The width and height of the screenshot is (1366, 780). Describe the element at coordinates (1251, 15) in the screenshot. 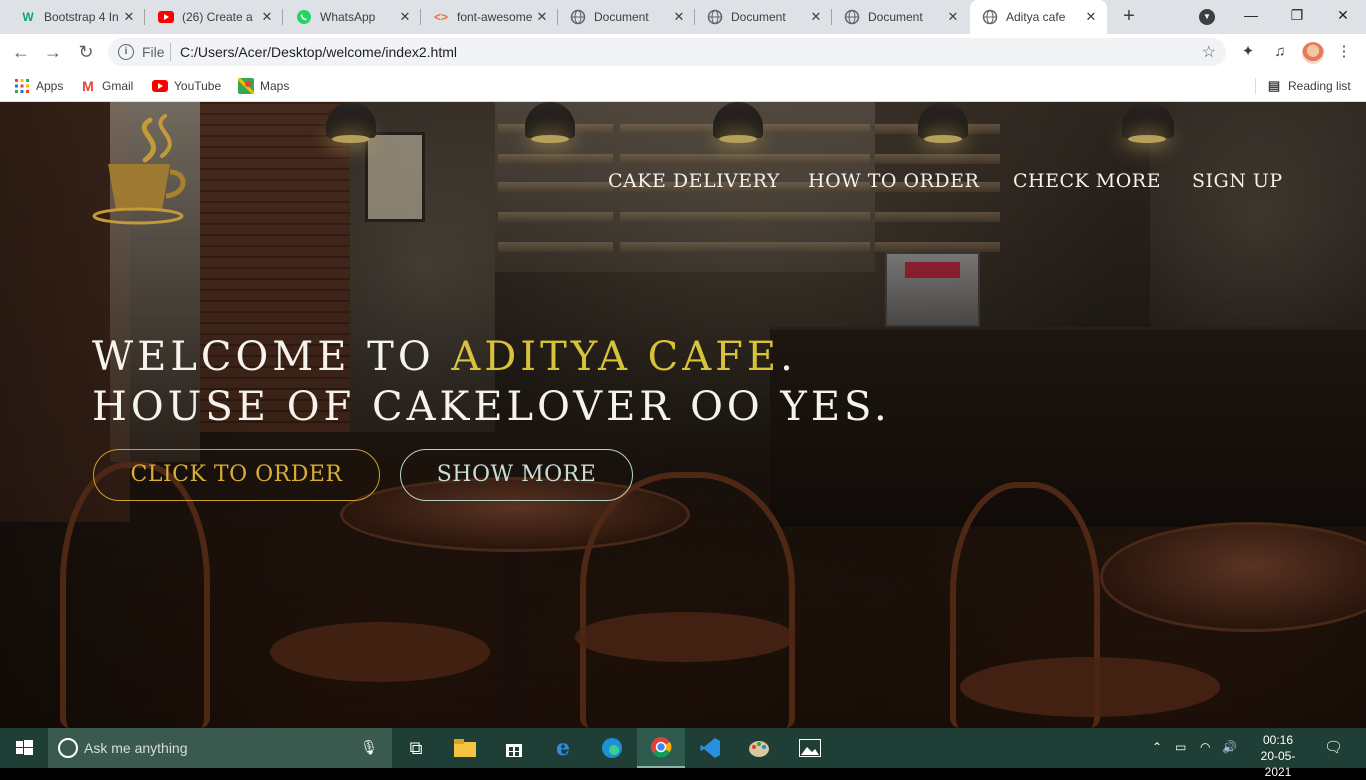

I see `minimize-button: —` at that location.